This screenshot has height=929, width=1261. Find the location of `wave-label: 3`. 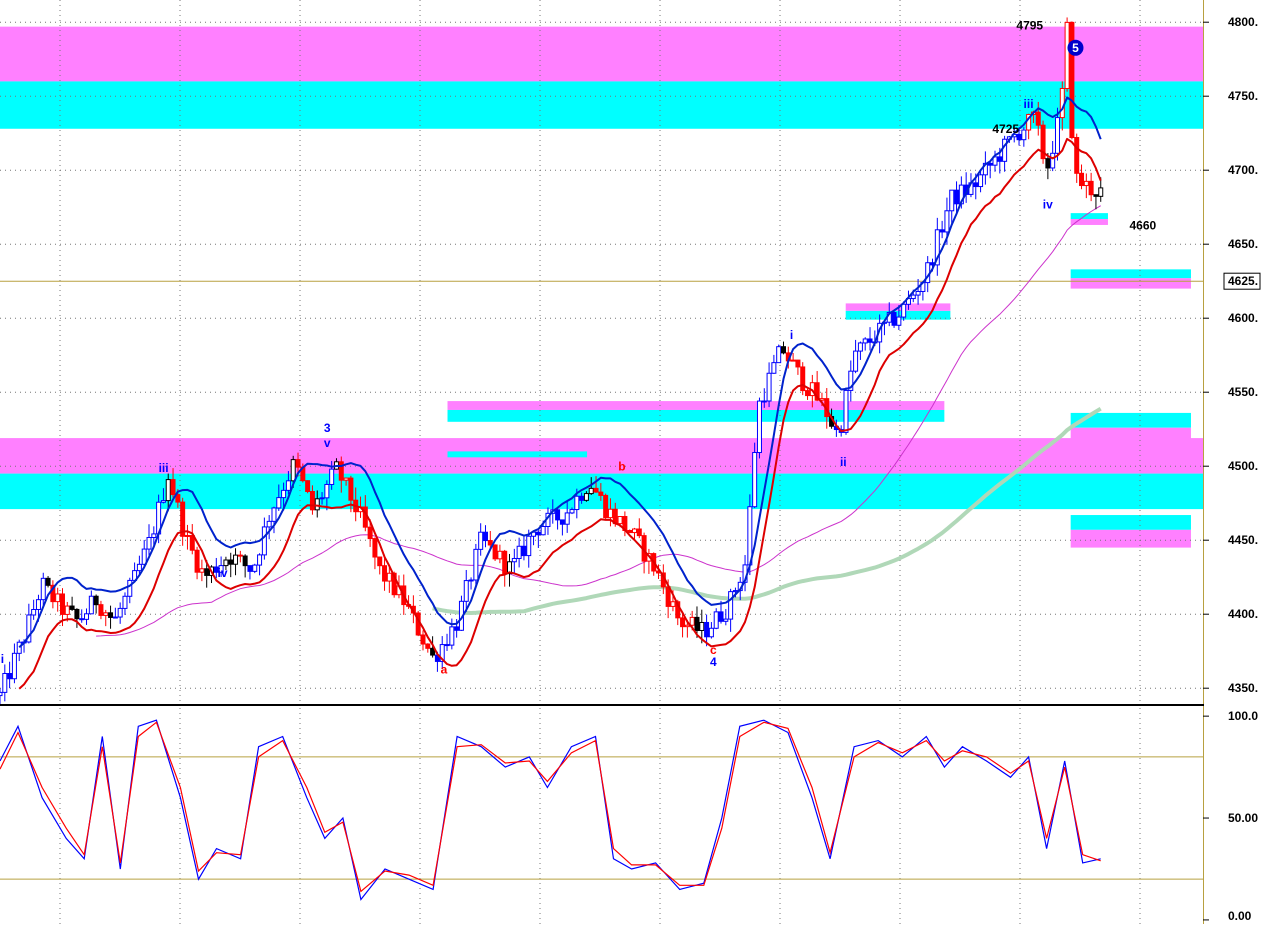

wave-label: 3 is located at coordinates (327, 428).